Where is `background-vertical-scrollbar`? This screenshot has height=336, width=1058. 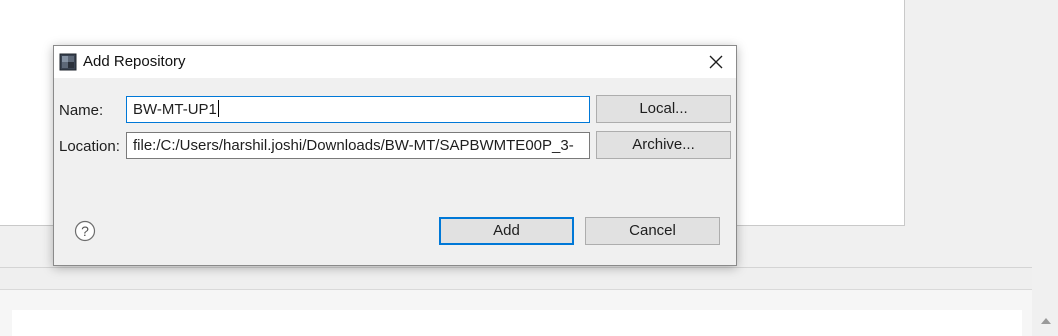 background-vertical-scrollbar is located at coordinates (1045, 168).